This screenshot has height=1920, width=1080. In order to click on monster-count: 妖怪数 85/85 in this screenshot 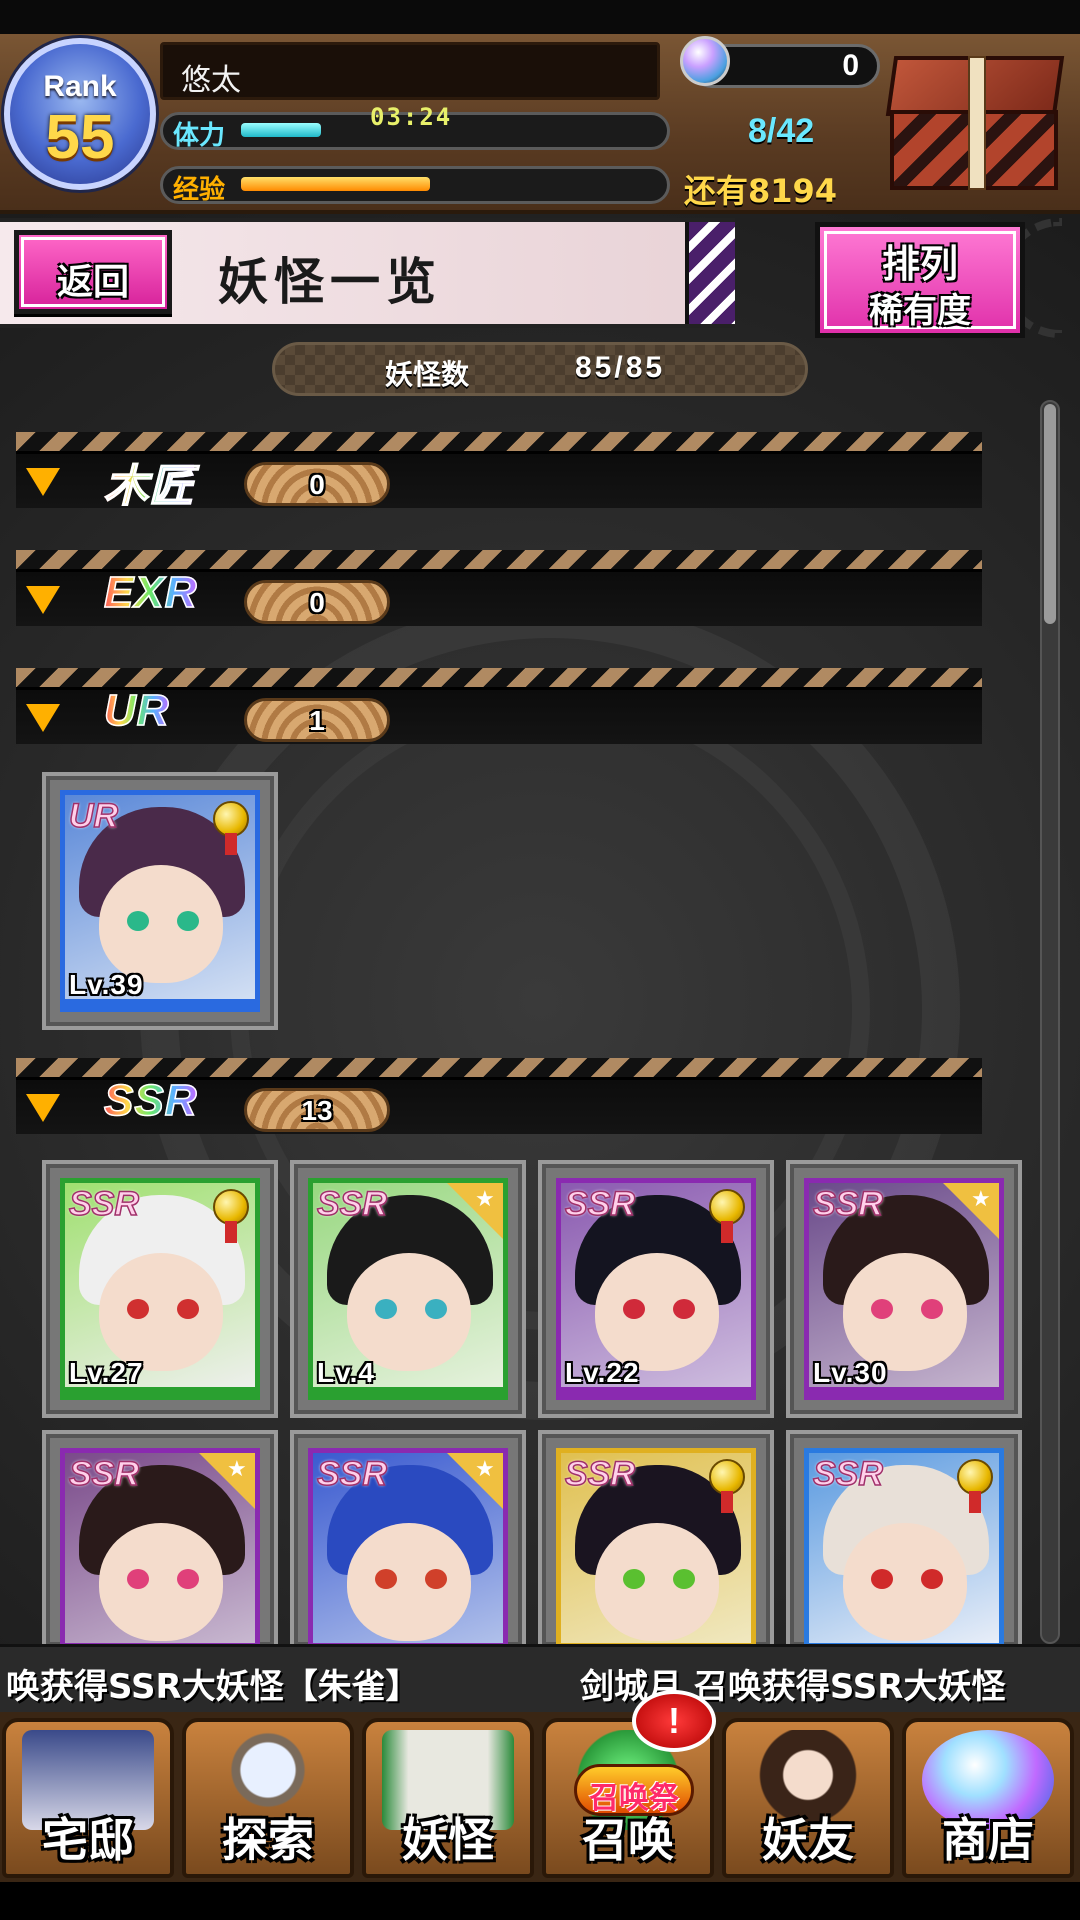, I will do `click(540, 369)`.